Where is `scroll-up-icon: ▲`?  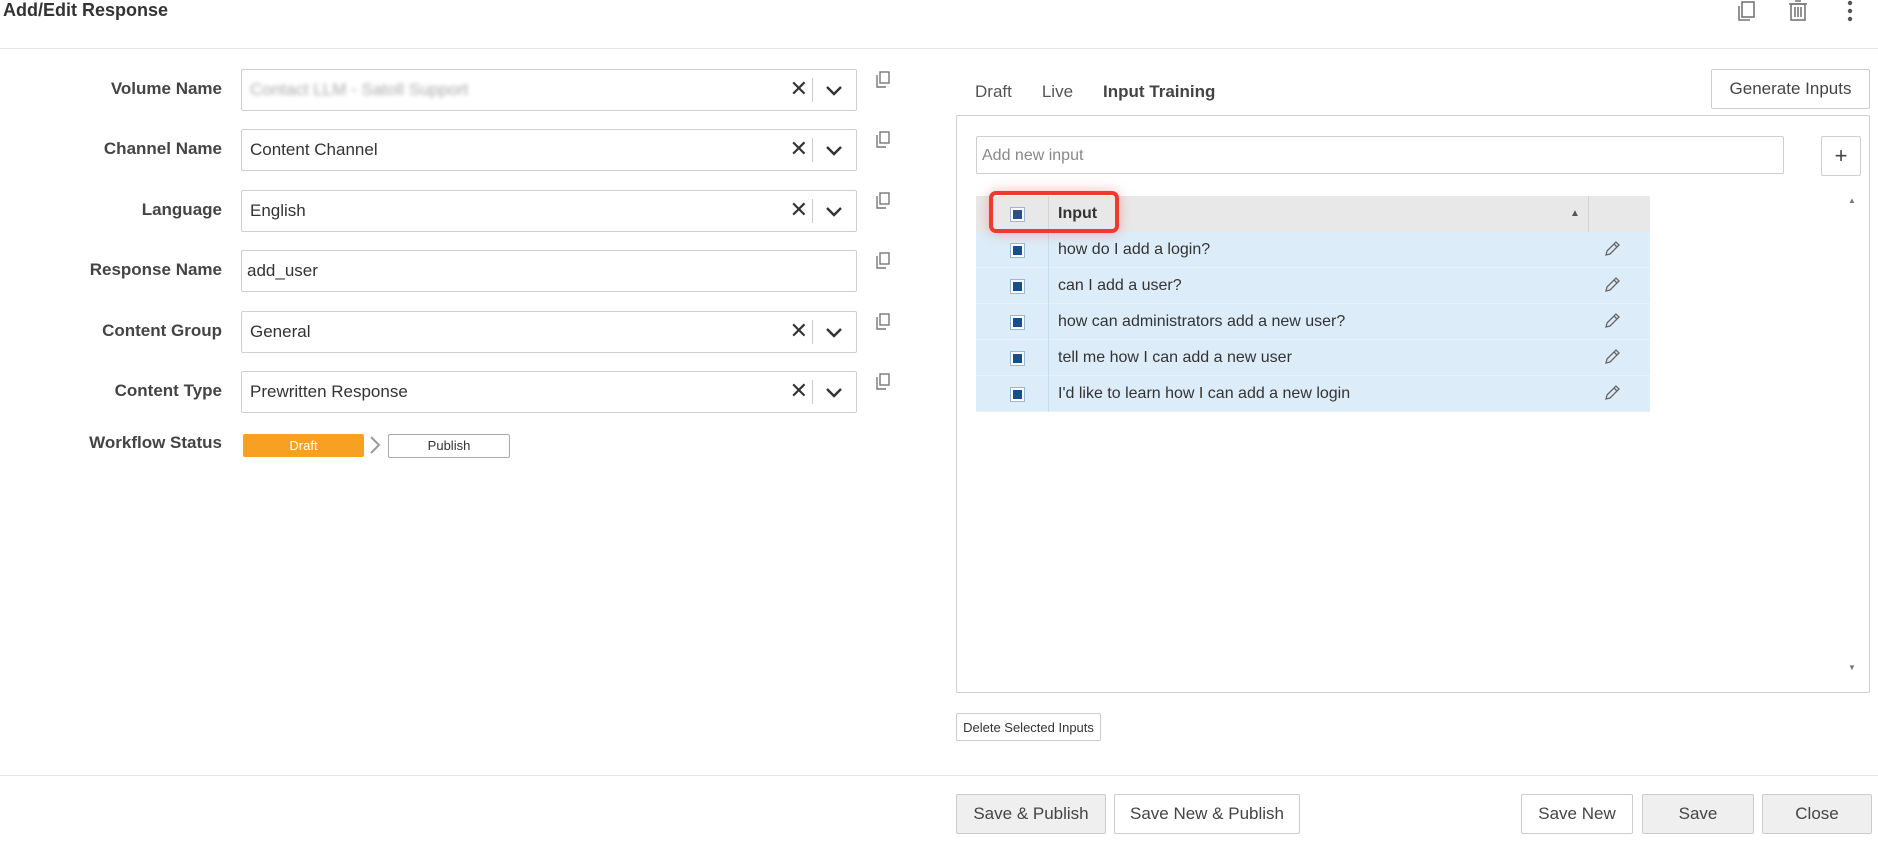
scroll-up-icon: ▲ is located at coordinates (1852, 200).